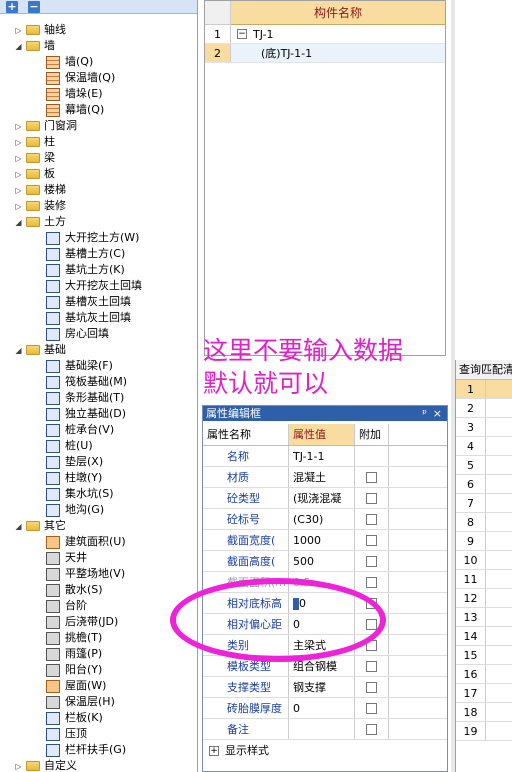  Describe the element at coordinates (34, 142) in the screenshot. I see `tree-folder: ▷ 柱` at that location.